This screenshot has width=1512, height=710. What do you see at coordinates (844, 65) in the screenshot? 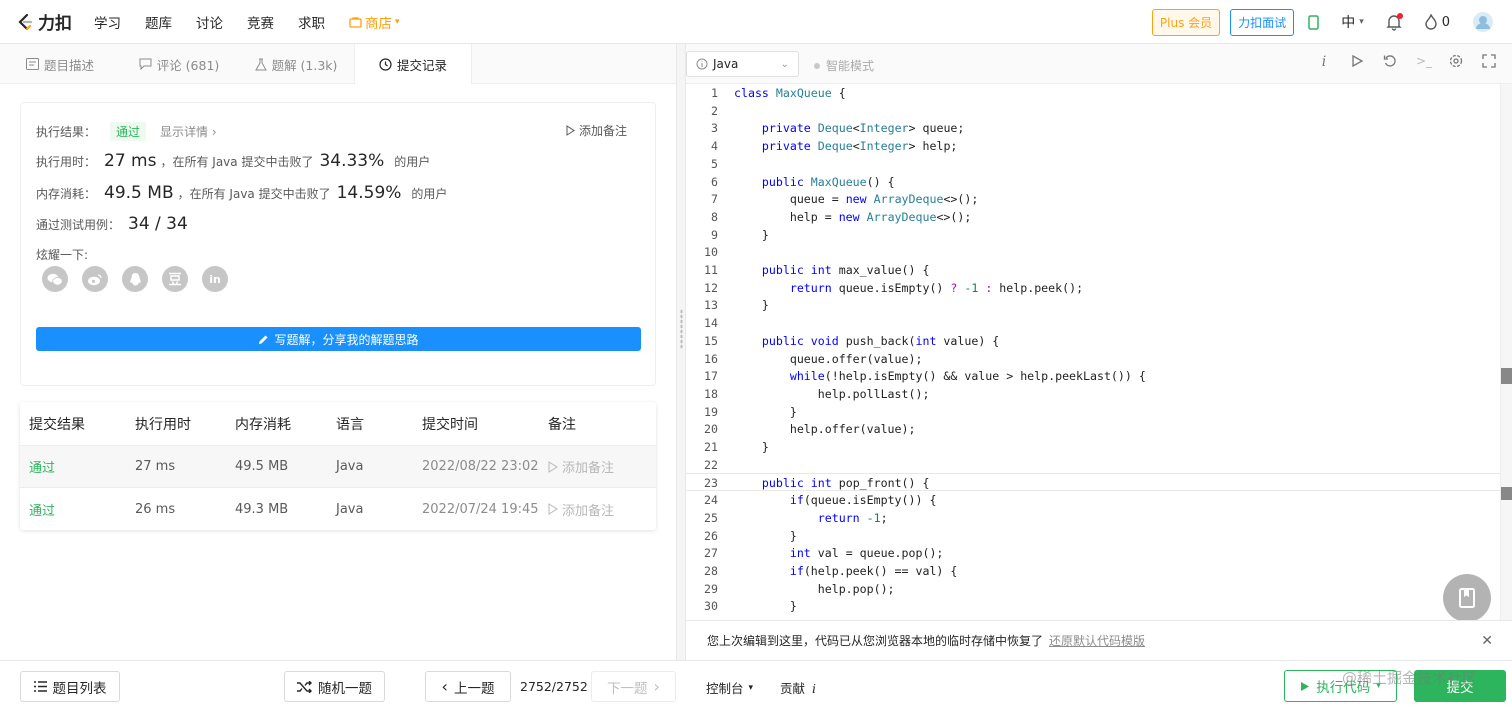
I see `smart-mode-toggle: 智能模式` at bounding box center [844, 65].